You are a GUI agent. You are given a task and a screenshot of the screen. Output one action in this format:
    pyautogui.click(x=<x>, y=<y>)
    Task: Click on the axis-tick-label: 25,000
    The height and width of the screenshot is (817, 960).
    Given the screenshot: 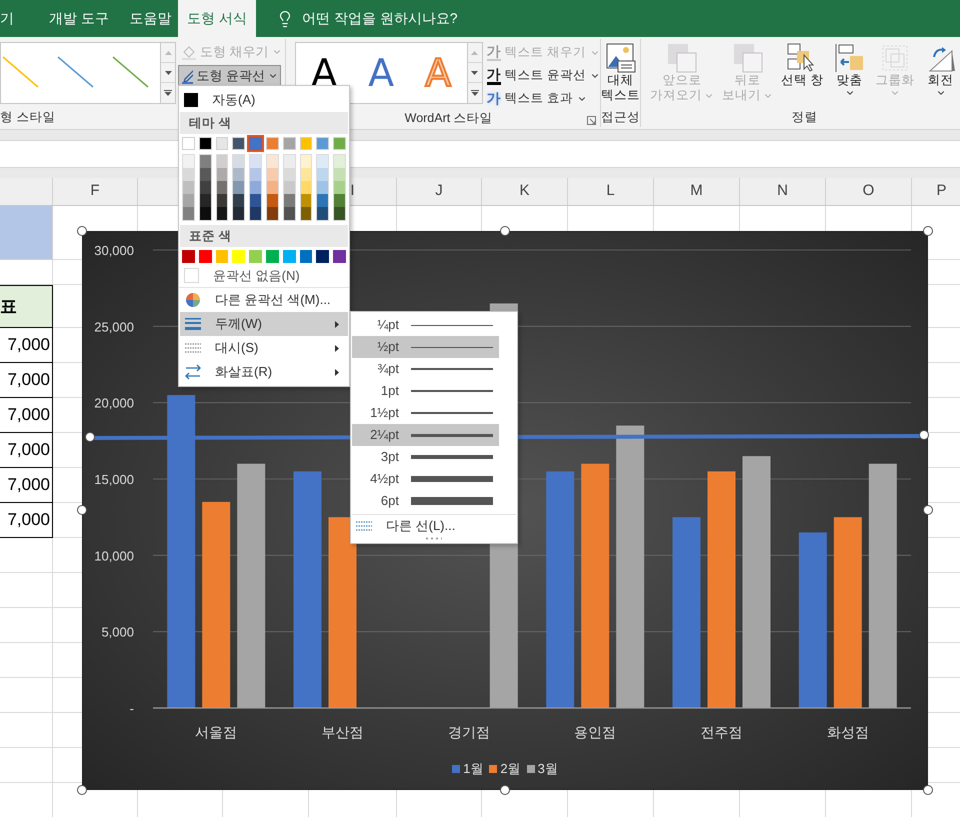 What is the action you would take?
    pyautogui.click(x=114, y=326)
    